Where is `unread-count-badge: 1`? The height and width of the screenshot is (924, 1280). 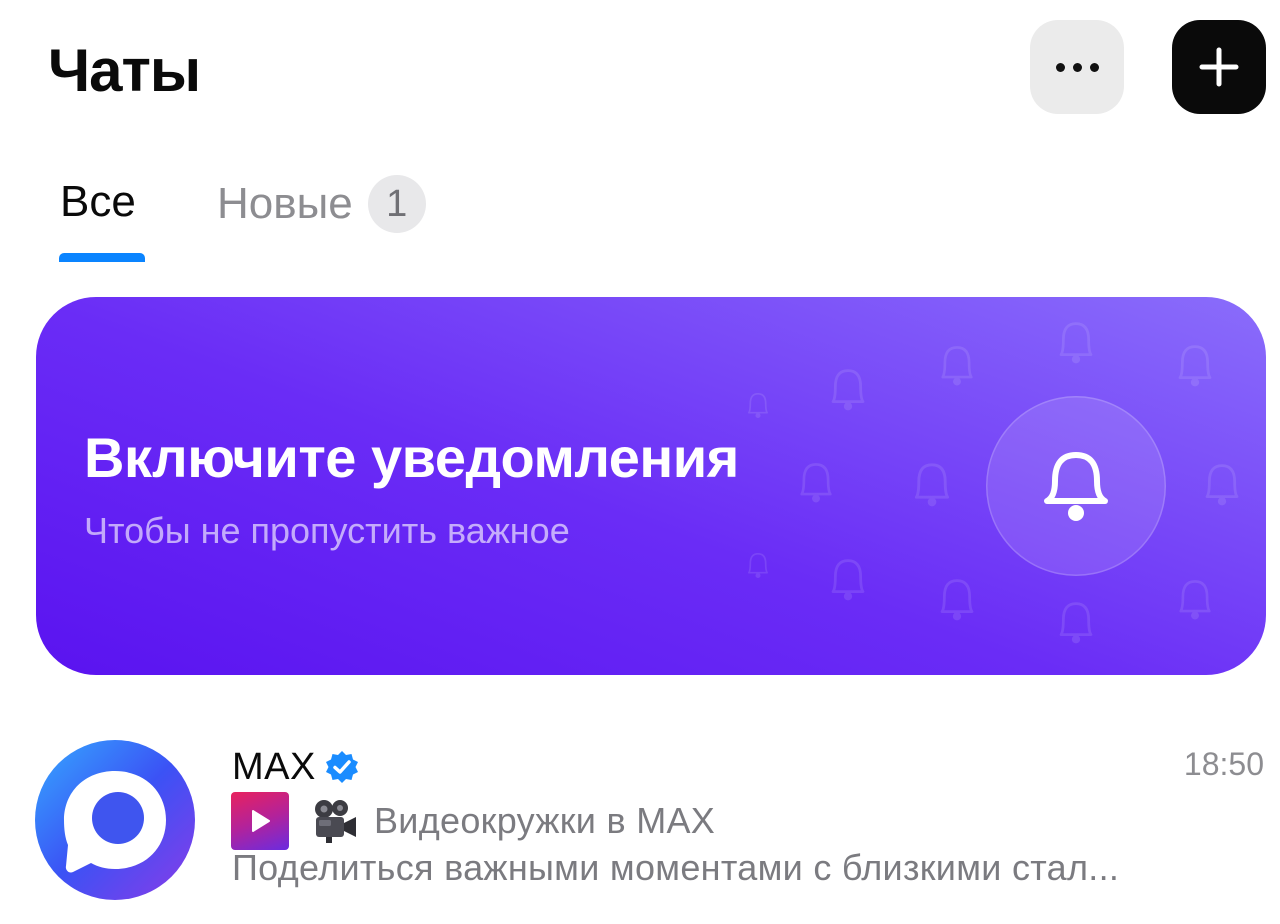
unread-count-badge: 1 is located at coordinates (396, 204).